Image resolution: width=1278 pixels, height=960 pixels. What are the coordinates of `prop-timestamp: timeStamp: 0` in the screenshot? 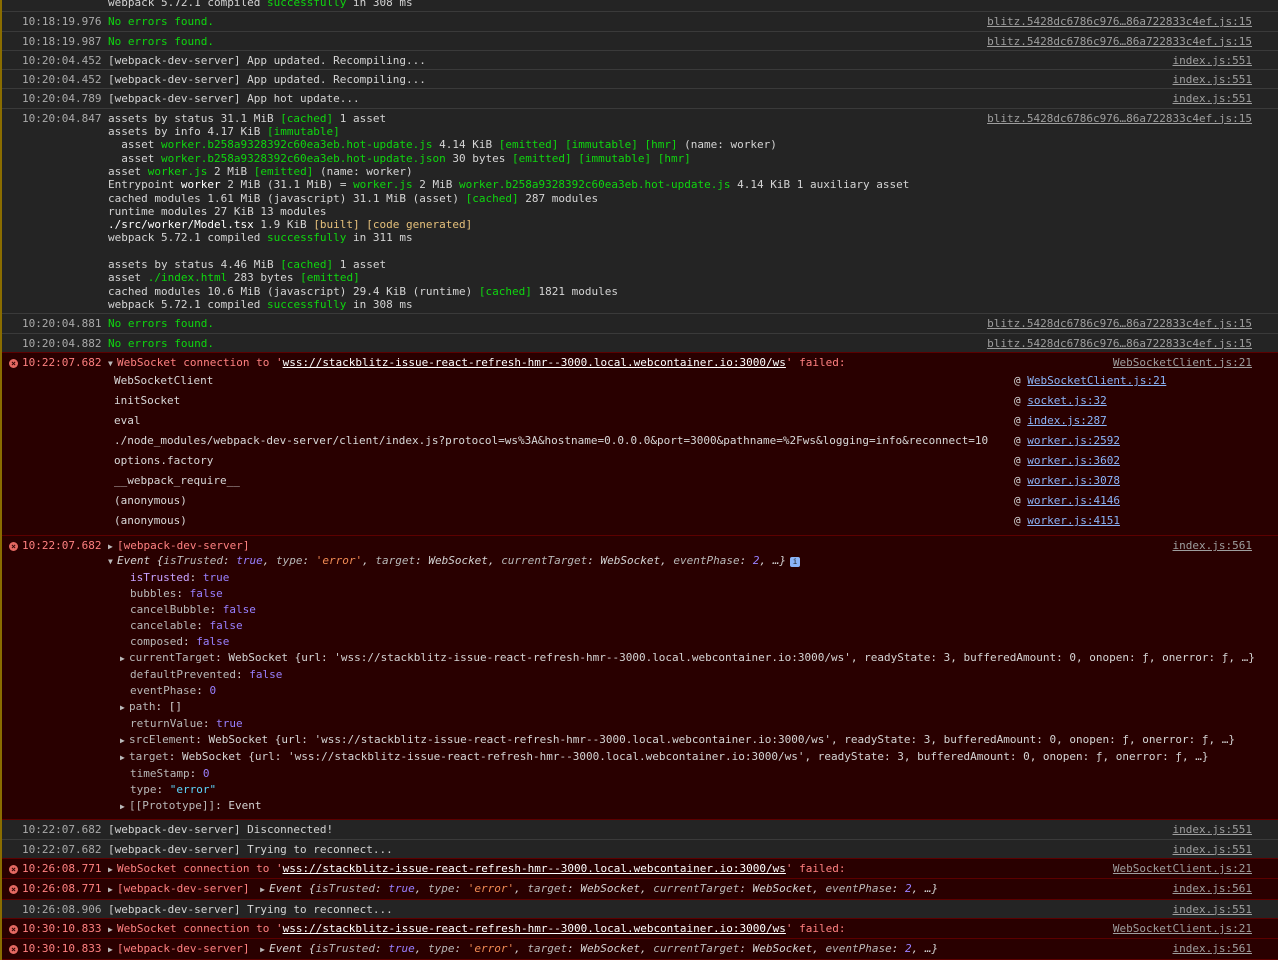 It's located at (170, 774).